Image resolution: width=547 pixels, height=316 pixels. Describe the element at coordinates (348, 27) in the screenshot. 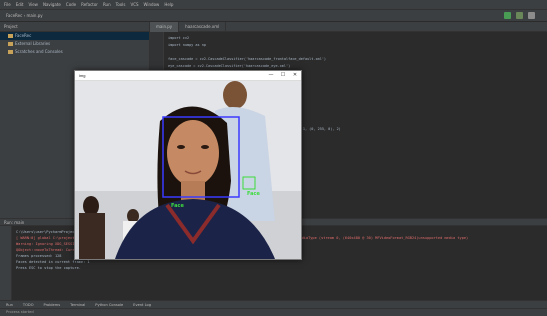

I see `editor-tabs: main.py haarcascade.xml` at that location.